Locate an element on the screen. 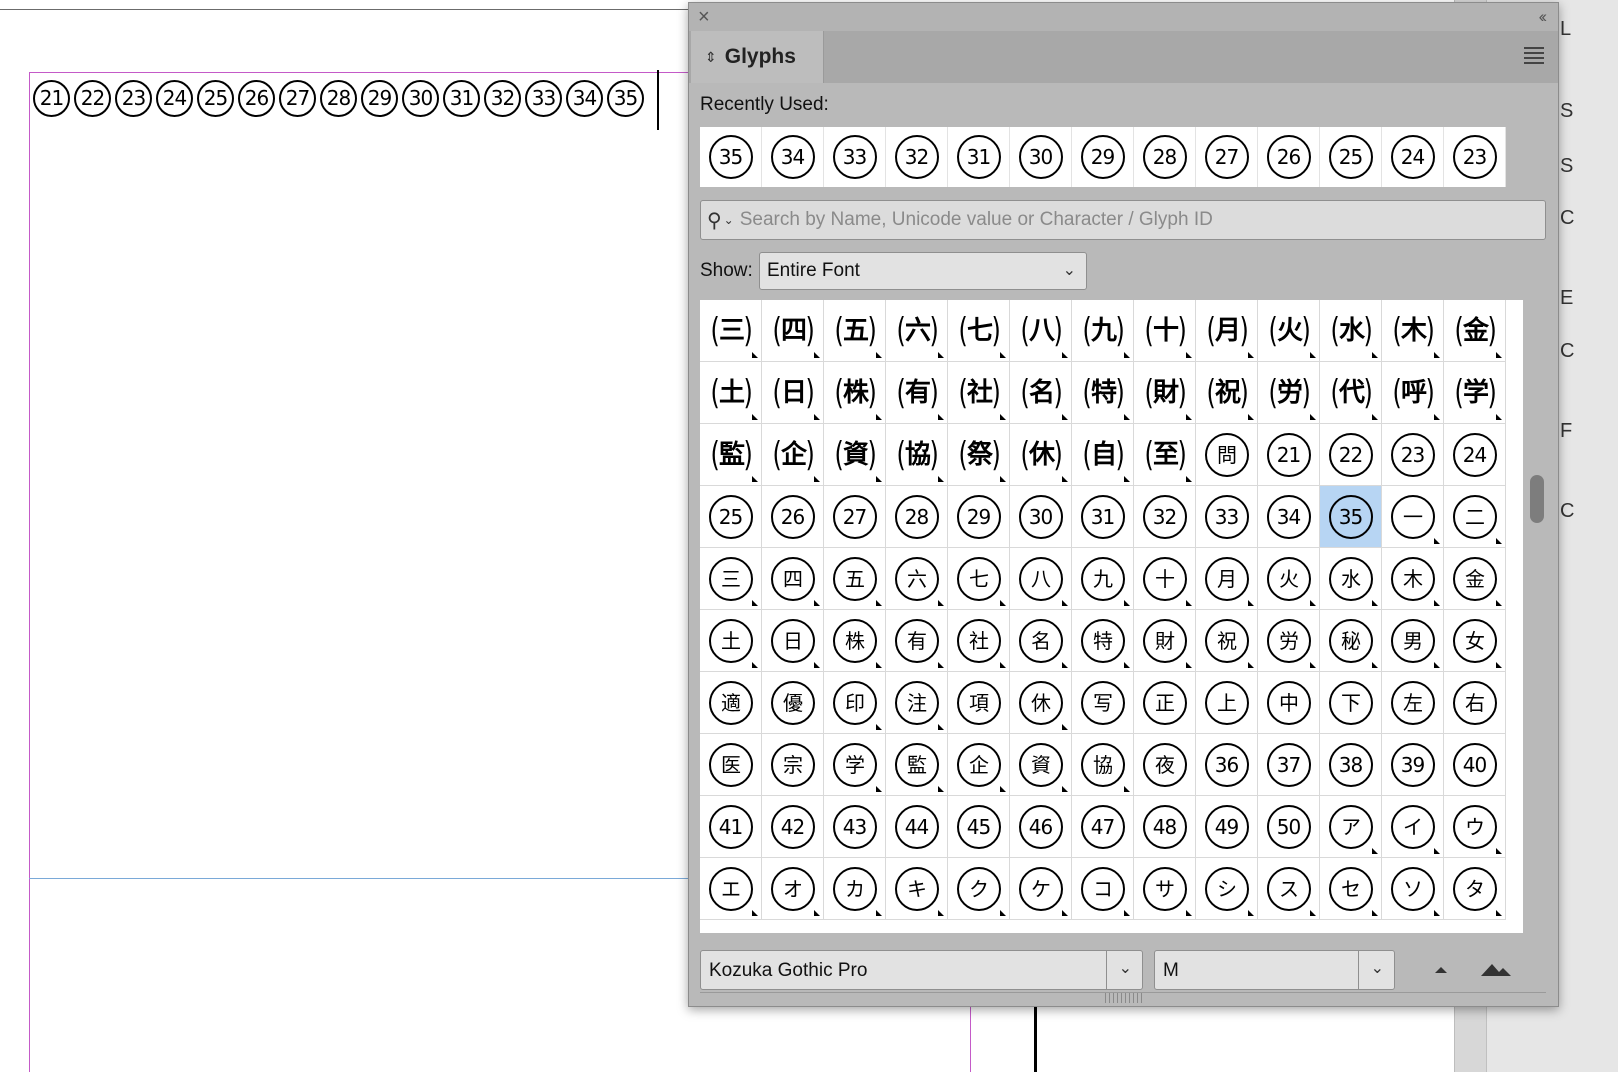  glyph-cell: 27 is located at coordinates (855, 517).